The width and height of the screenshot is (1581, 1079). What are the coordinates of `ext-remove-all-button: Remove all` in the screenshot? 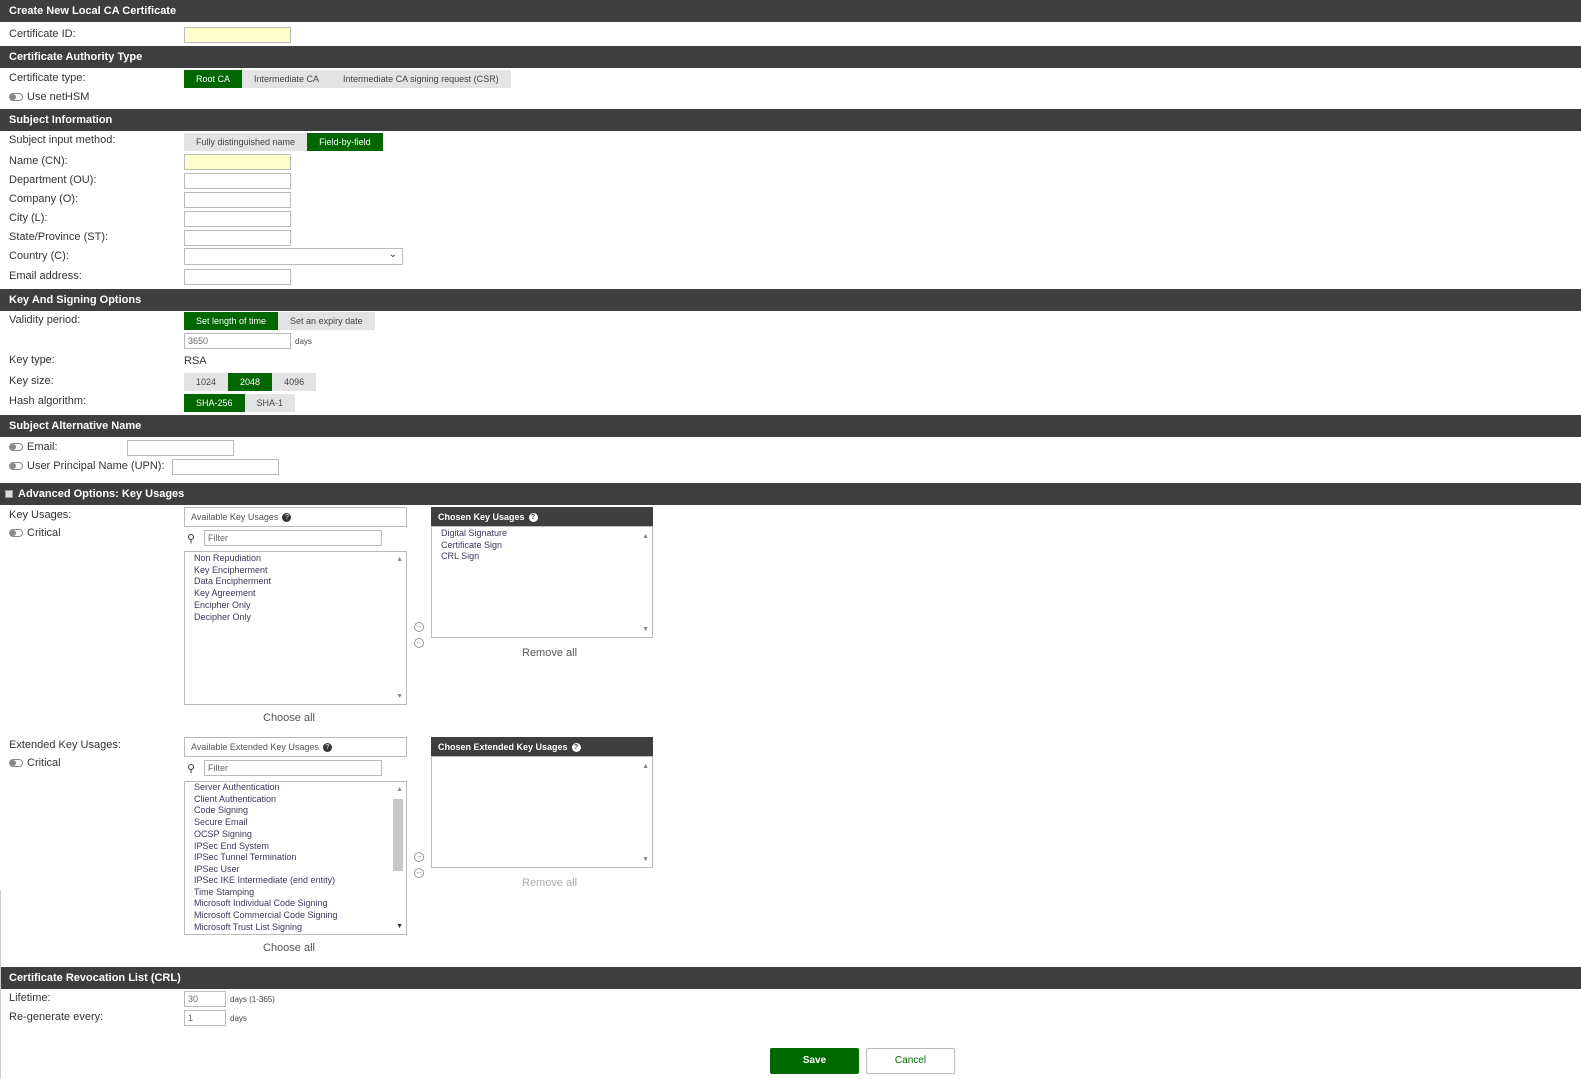 It's located at (549, 883).